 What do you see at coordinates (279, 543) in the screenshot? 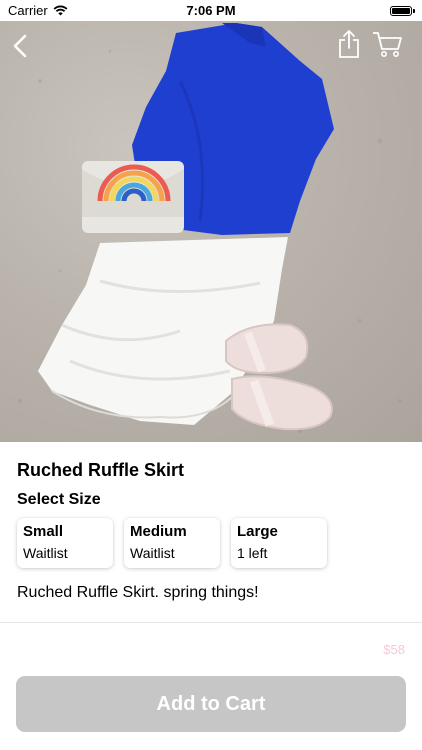
I see `size-option-large: Large 1 left` at bounding box center [279, 543].